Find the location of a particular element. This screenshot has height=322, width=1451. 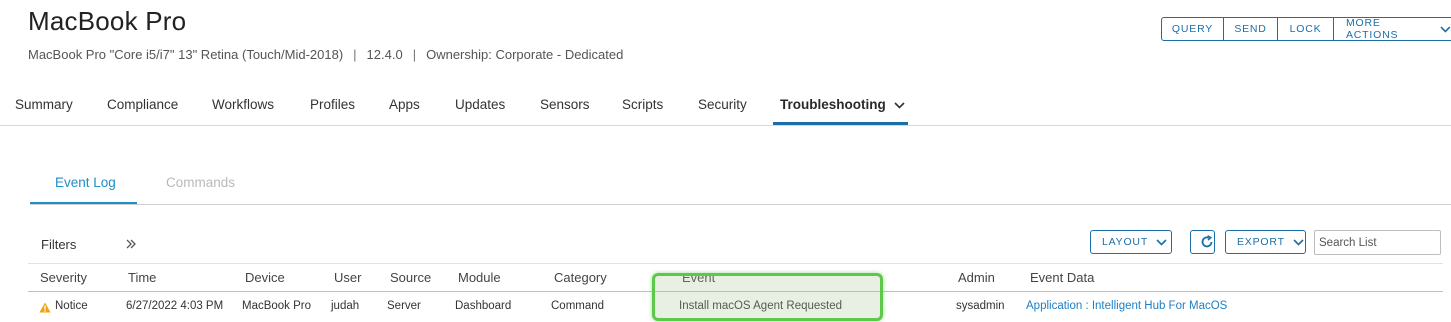

lock-button: LOCK is located at coordinates (1306, 29).